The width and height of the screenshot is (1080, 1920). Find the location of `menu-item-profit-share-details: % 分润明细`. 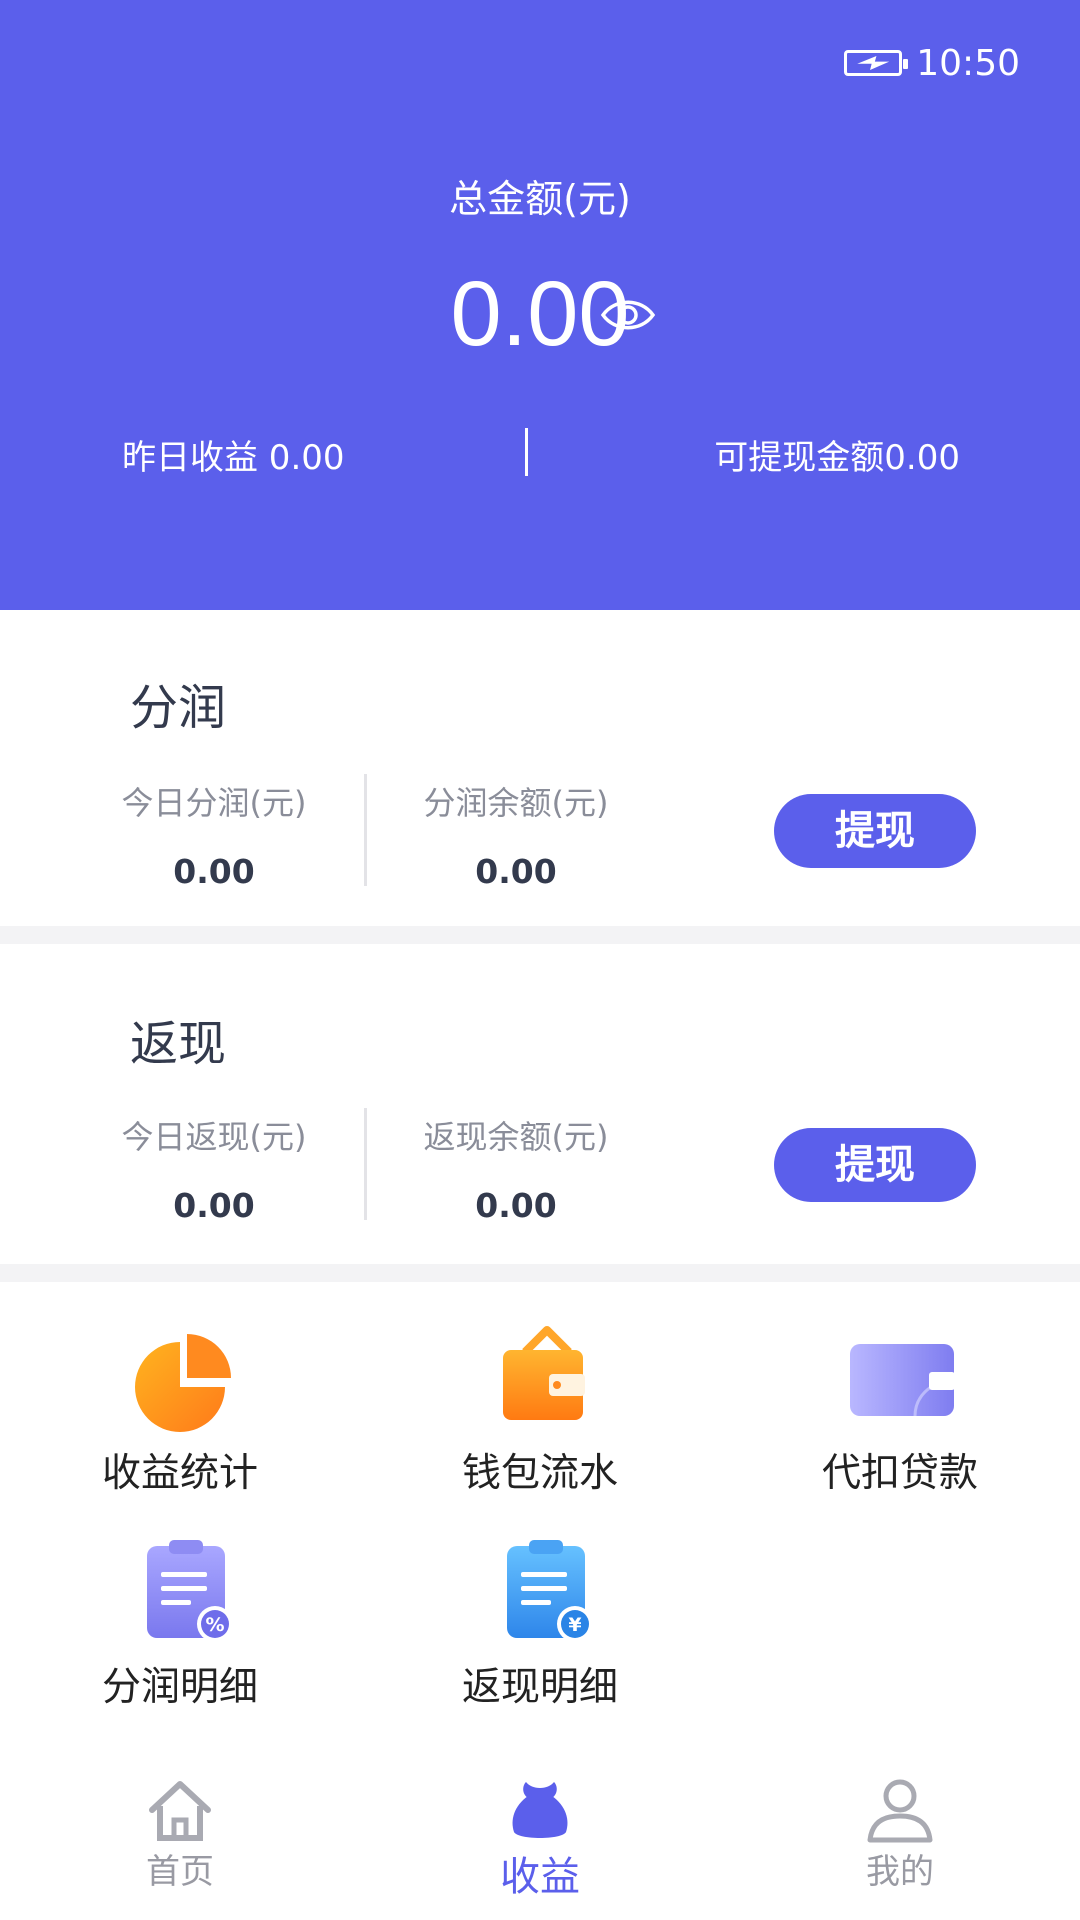

menu-item-profit-share-details: % 分润明细 is located at coordinates (180, 1624).